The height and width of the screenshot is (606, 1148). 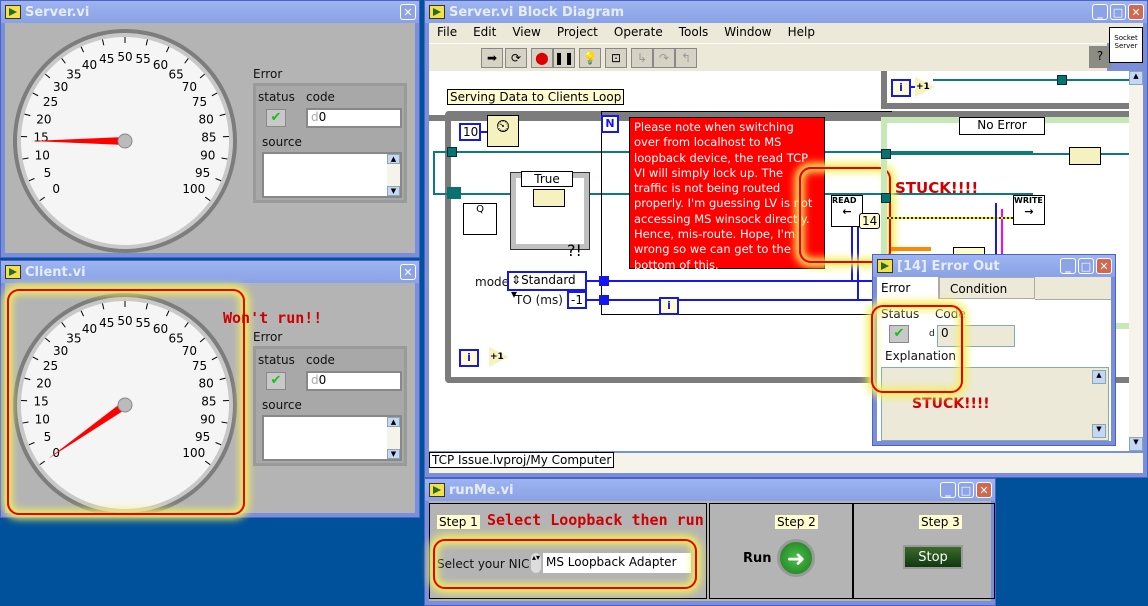 What do you see at coordinates (469, 358) in the screenshot?
I see `iteration-terminal: i` at bounding box center [469, 358].